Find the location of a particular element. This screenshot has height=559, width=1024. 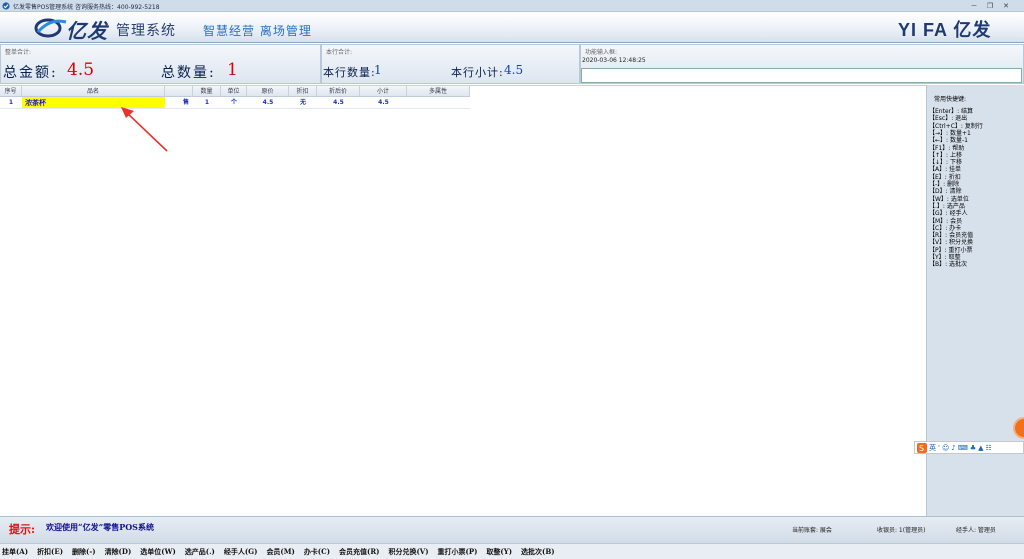

cell-attributes is located at coordinates (438, 102).